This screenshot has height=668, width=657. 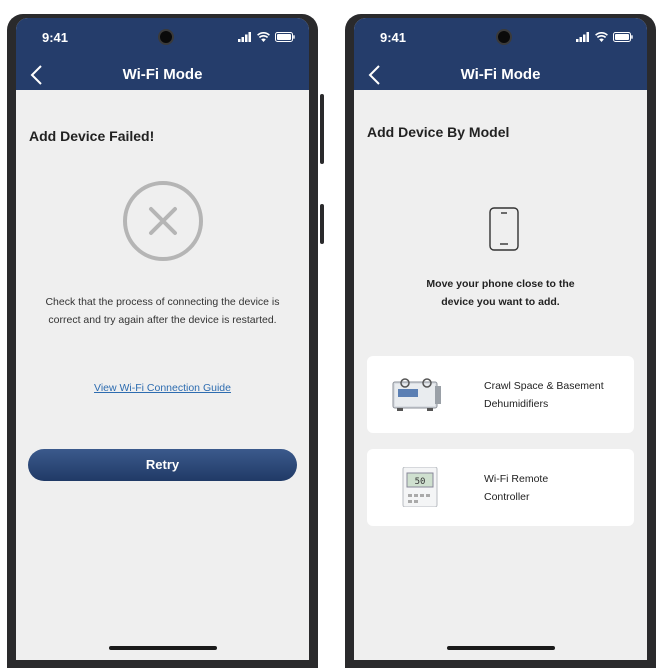 I want to click on page-heading: Add Device Failed!, so click(x=92, y=136).